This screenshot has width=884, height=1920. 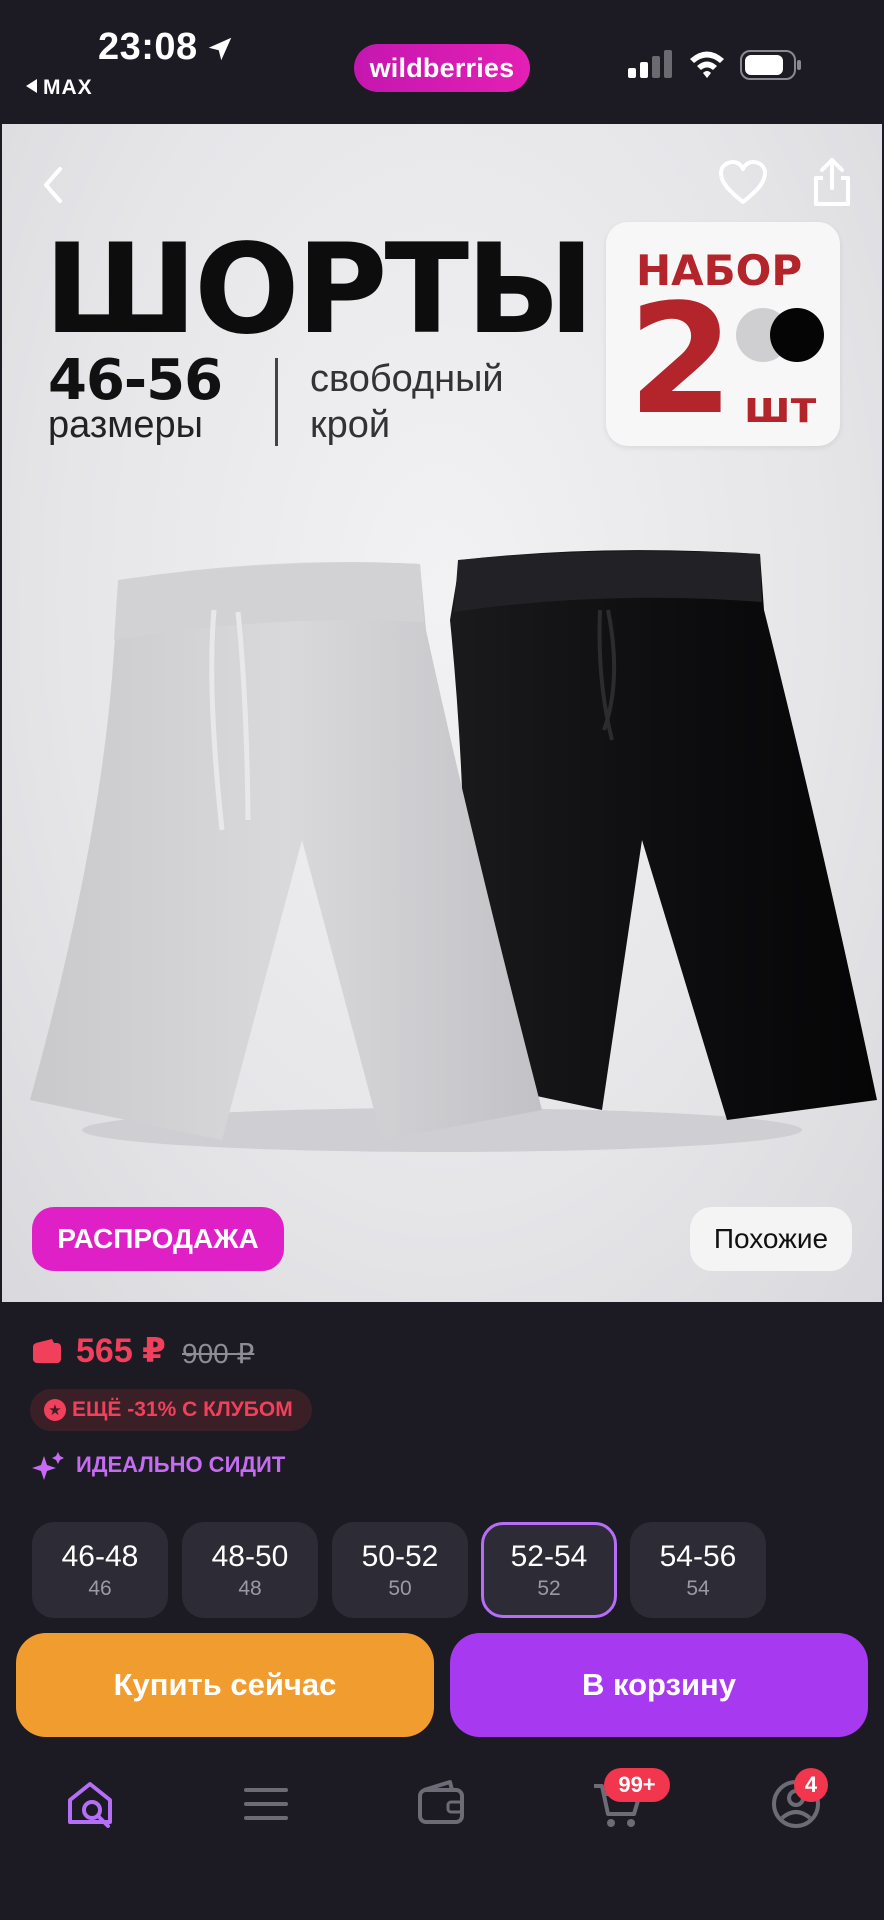 I want to click on set-badge-unit: шт, so click(x=780, y=407).